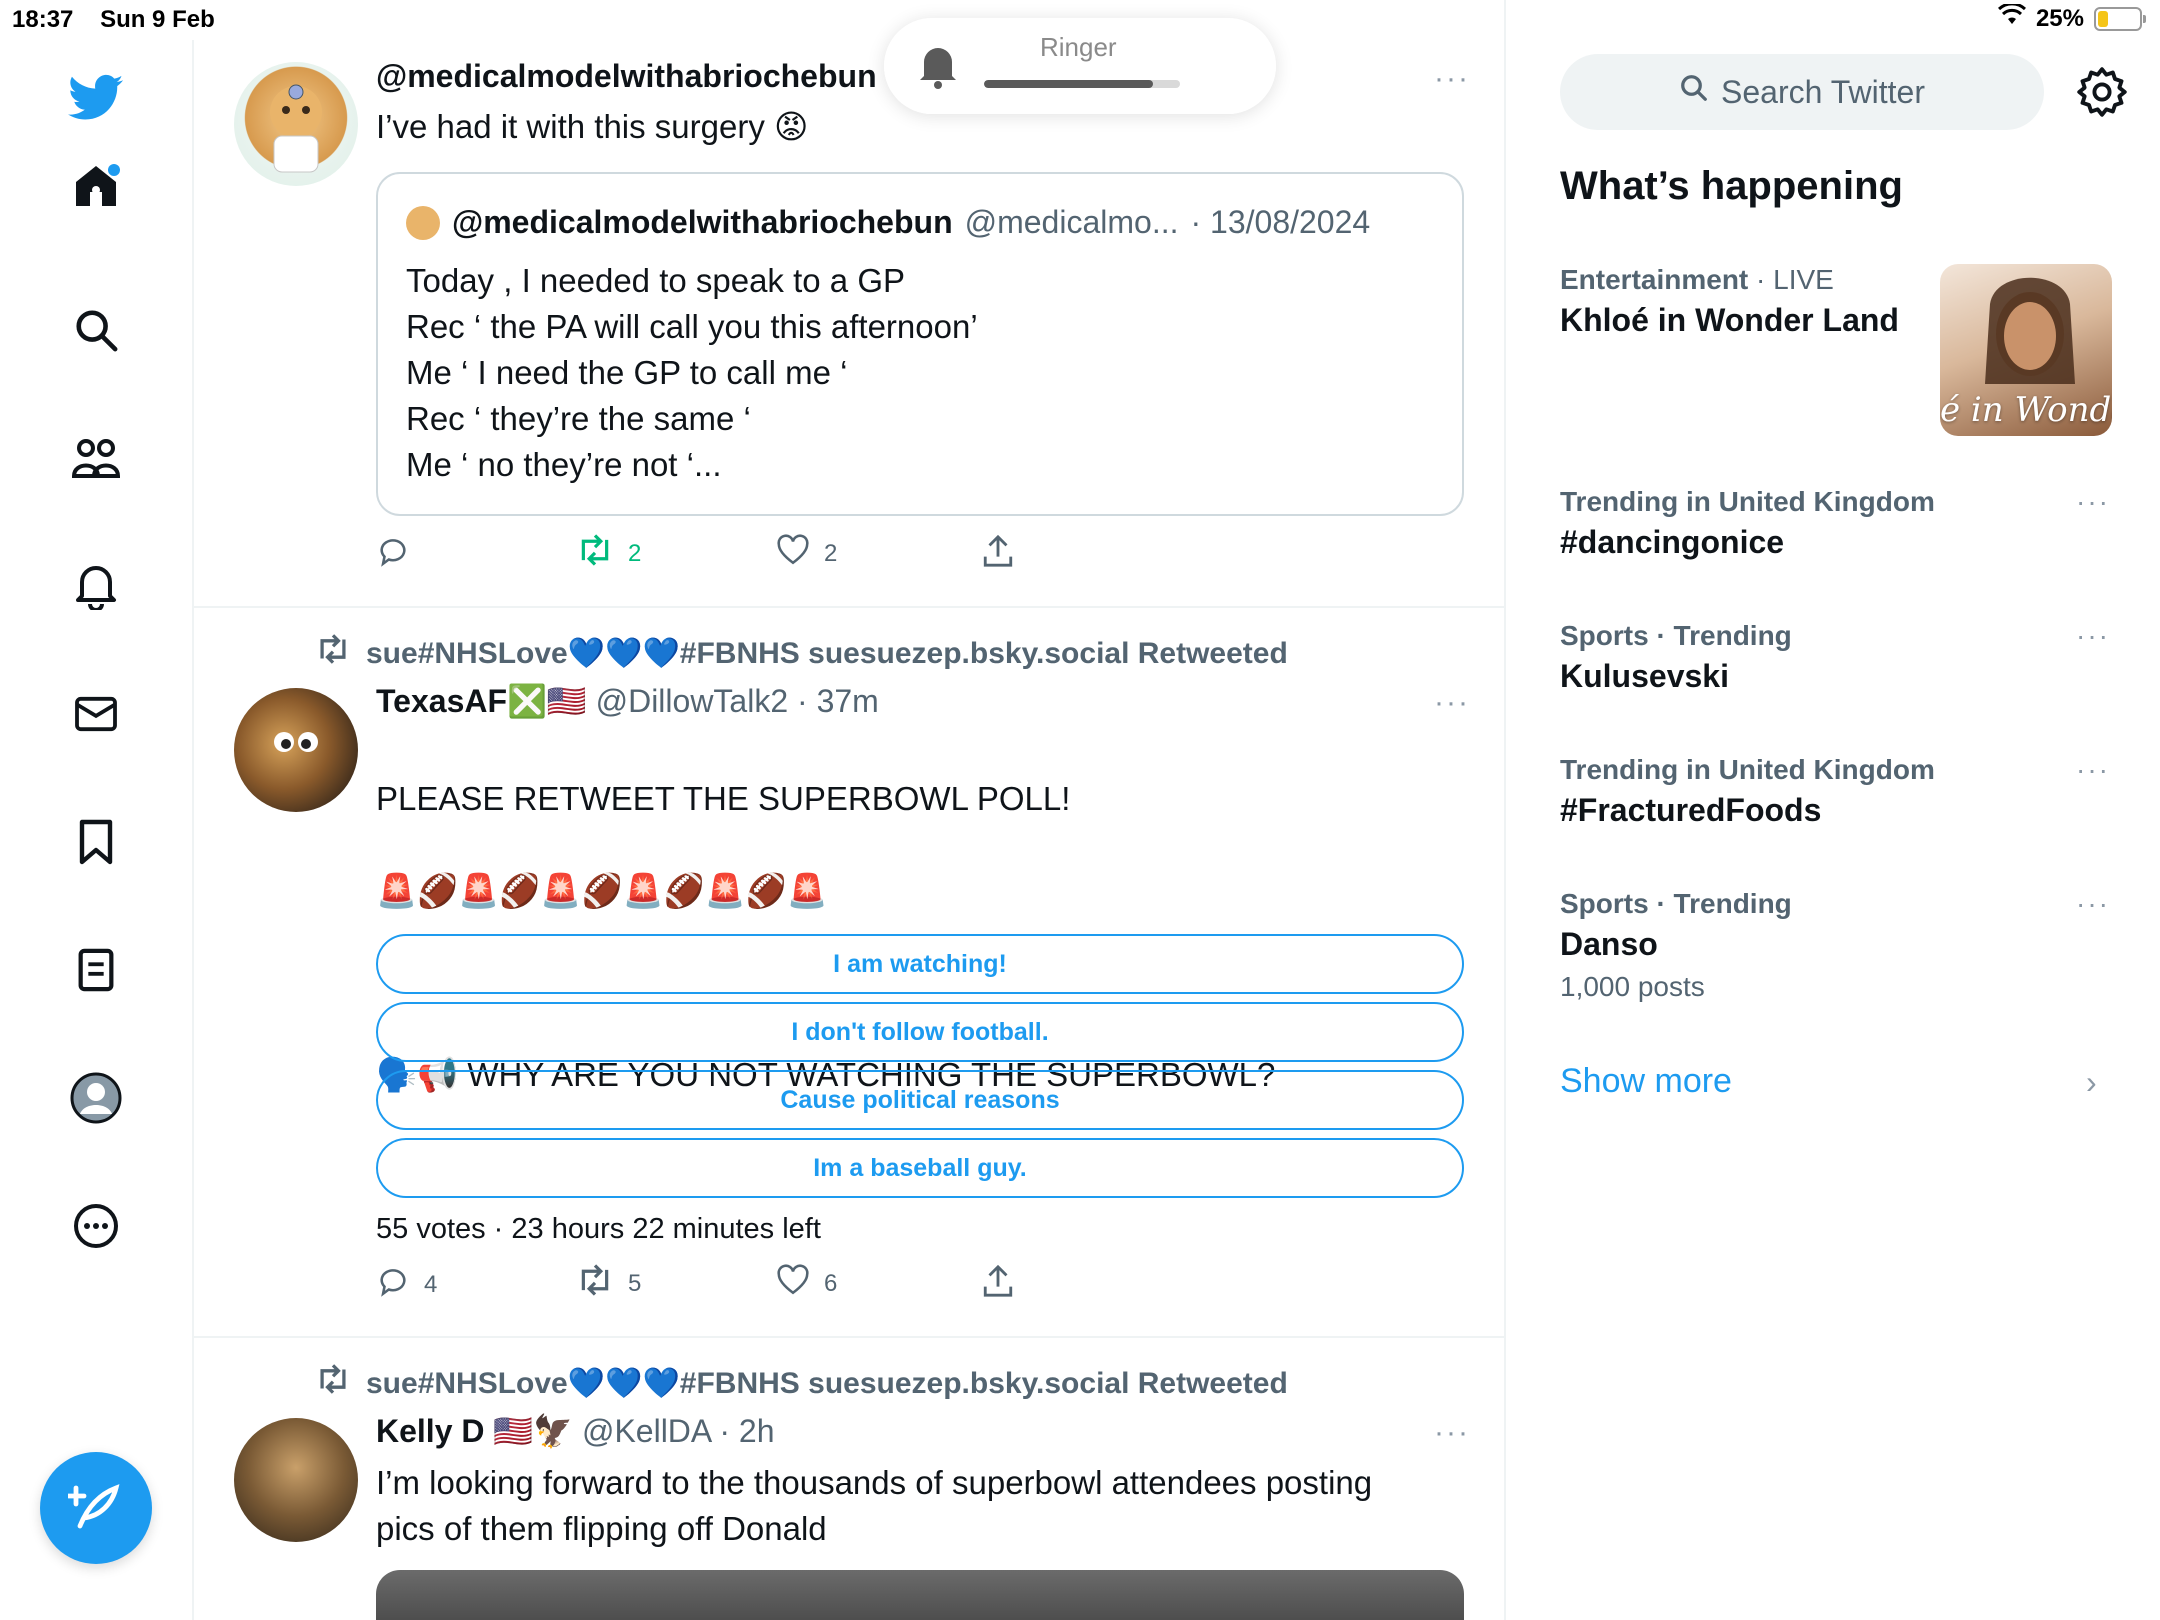 This screenshot has width=2160, height=1620. Describe the element at coordinates (1078, 47) in the screenshot. I see `ringer-label: Ringer` at that location.